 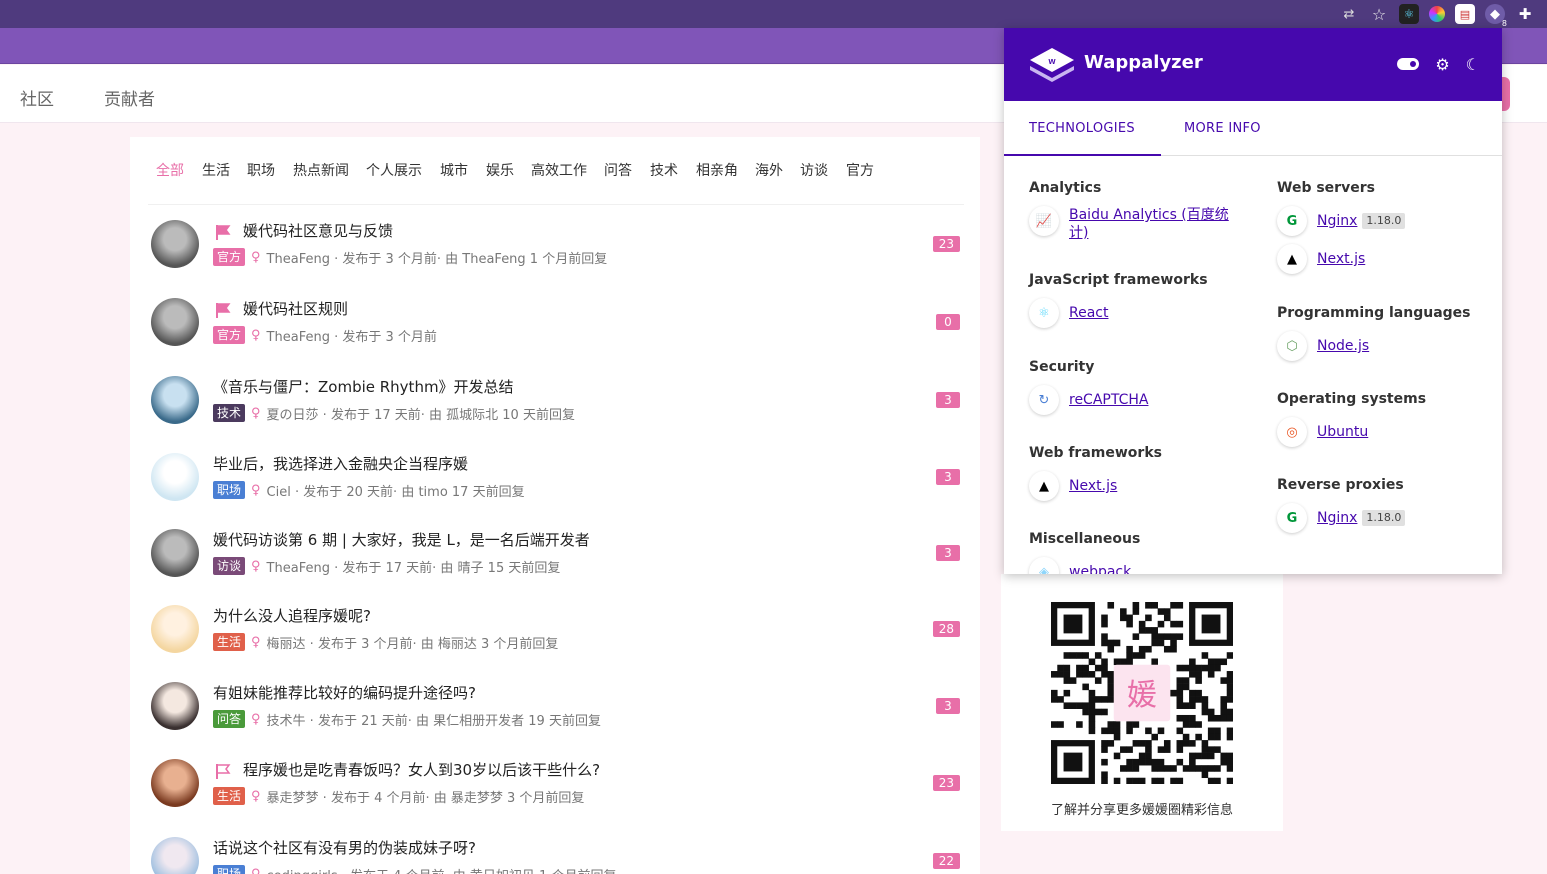 I want to click on topic-meta: 生活 ♀ 梅丽达 · 发布于 3 个月前· 由 梅丽达 3 个月前回复, so click(x=386, y=642).